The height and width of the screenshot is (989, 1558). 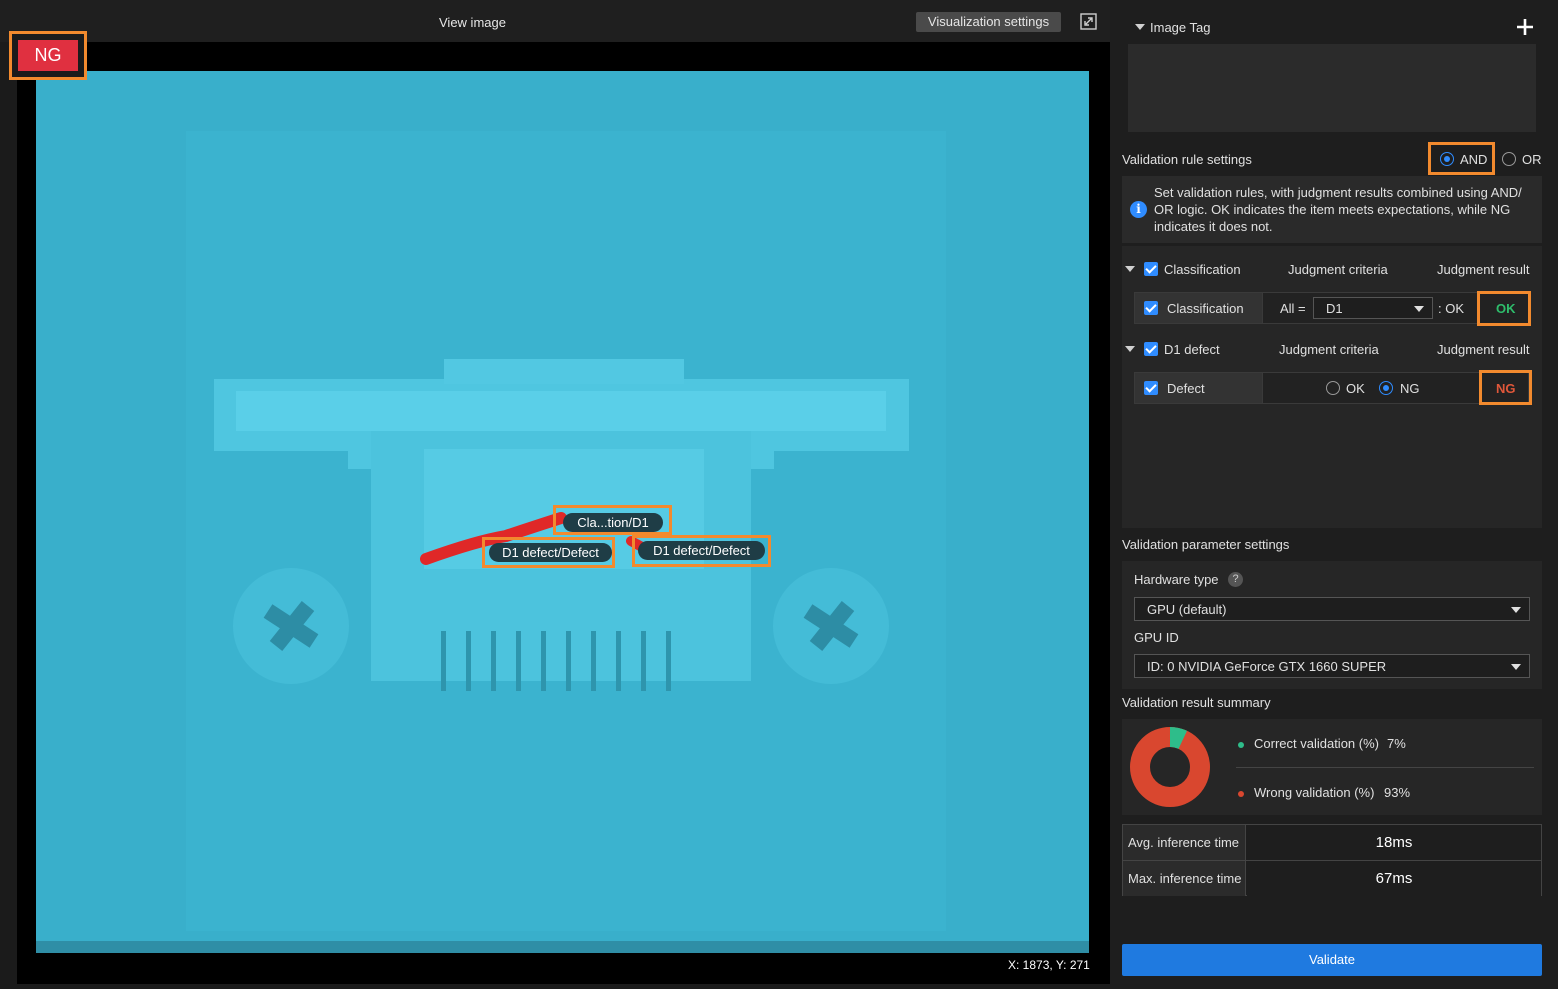 What do you see at coordinates (1196, 702) in the screenshot?
I see `summary-title: Validation result summary` at bounding box center [1196, 702].